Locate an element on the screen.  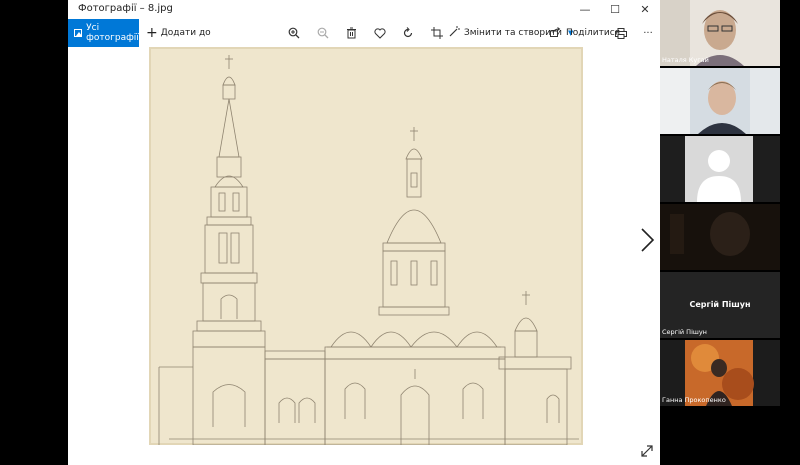
add-to-button: + Додати до is located at coordinates (178, 33).